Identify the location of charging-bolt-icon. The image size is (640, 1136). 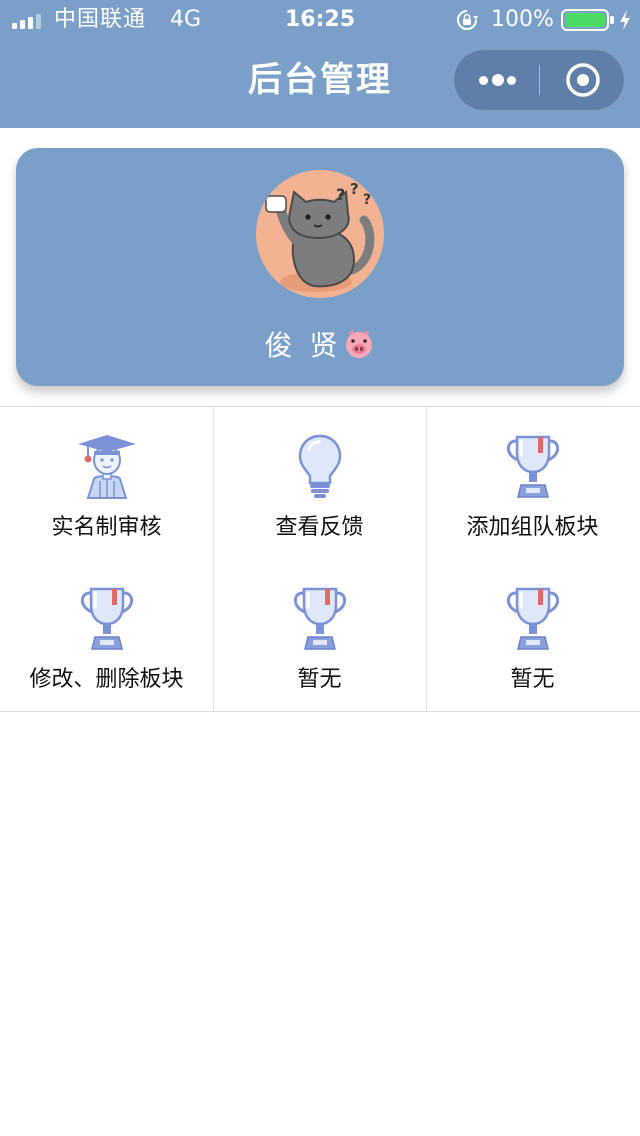
(625, 20).